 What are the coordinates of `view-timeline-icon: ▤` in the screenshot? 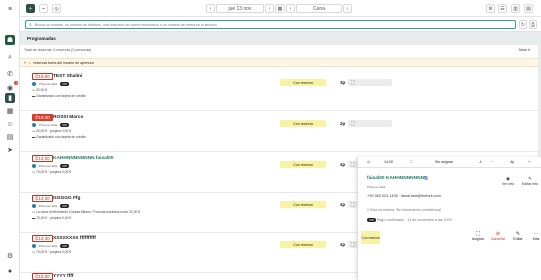 It's located at (528, 8).